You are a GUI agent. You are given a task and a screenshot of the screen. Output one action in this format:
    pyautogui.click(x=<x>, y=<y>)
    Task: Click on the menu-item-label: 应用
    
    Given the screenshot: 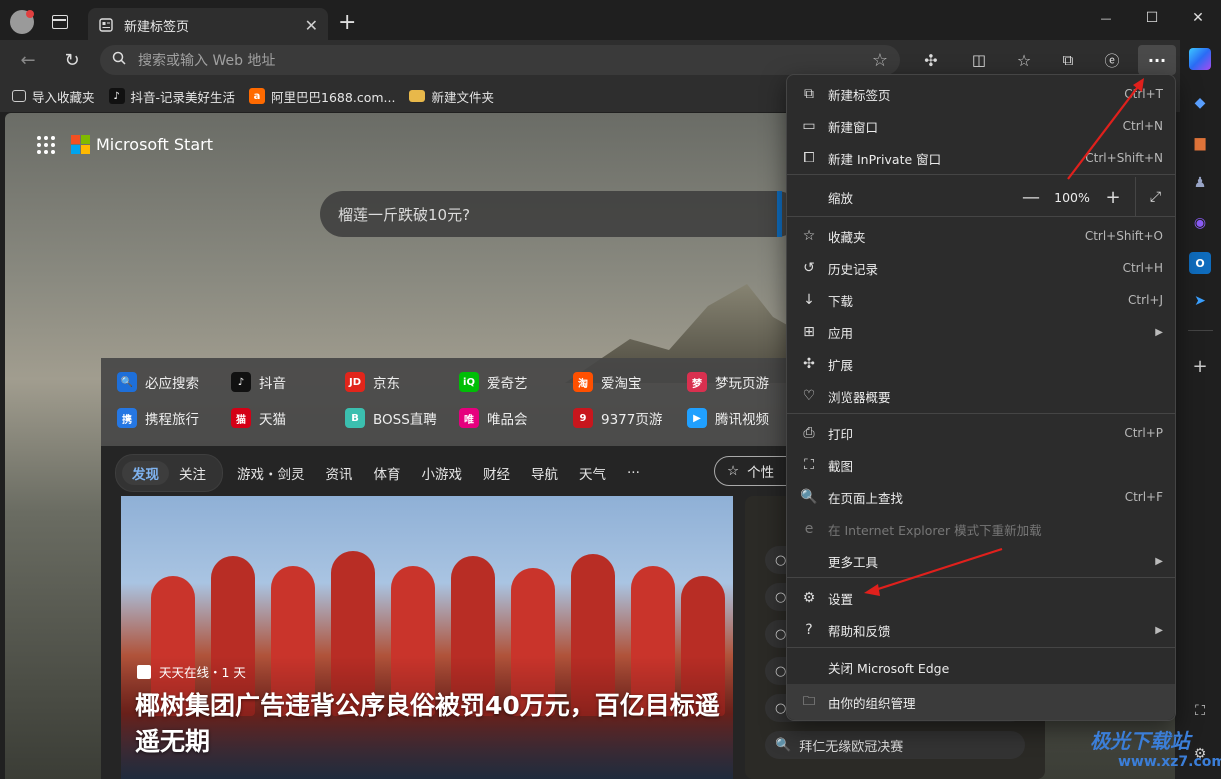 What is the action you would take?
    pyautogui.click(x=841, y=333)
    